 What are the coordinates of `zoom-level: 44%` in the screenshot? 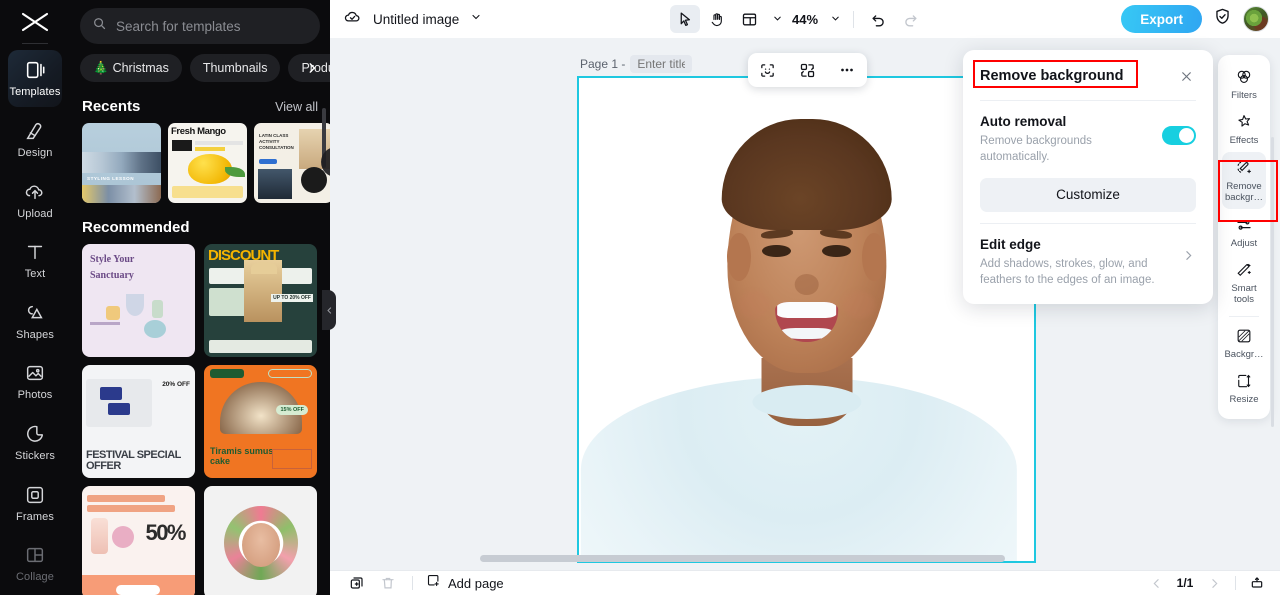 It's located at (805, 19).